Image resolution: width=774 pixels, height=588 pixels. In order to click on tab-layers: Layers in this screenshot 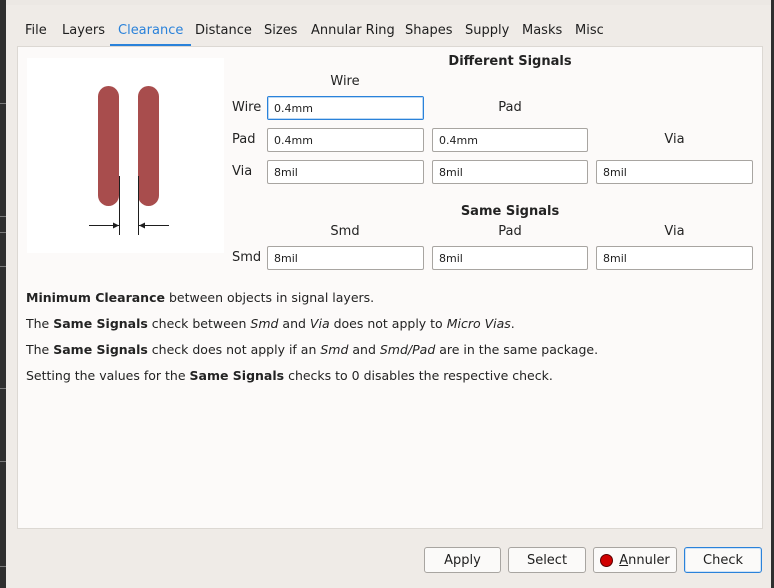, I will do `click(83, 31)`.